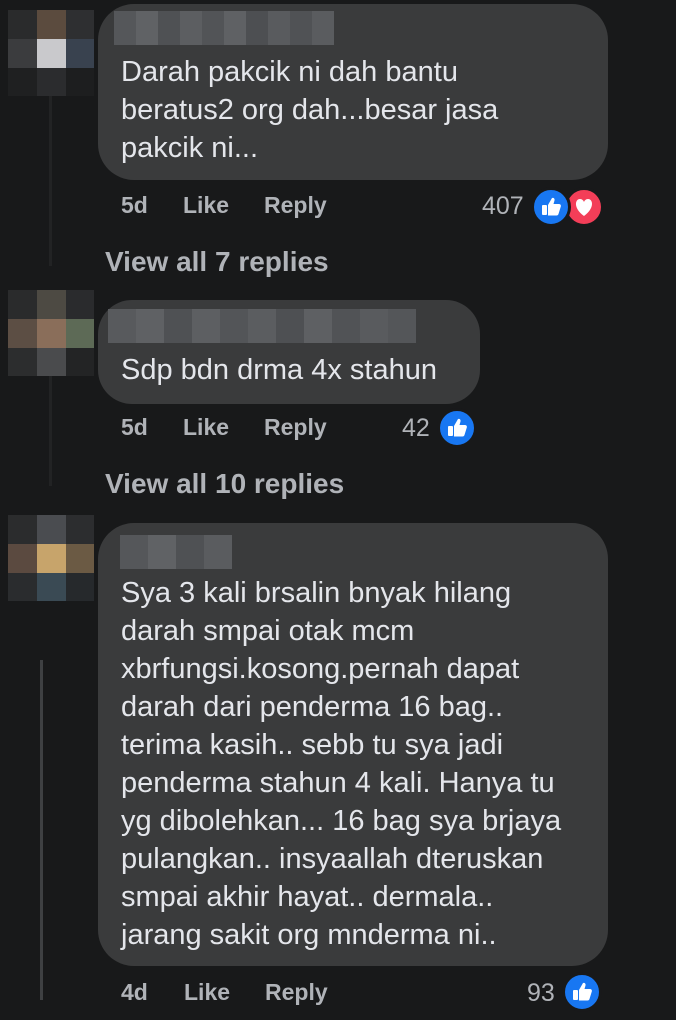 This screenshot has width=676, height=1020. What do you see at coordinates (224, 484) in the screenshot?
I see `view-replies-link: View all 10 replies` at bounding box center [224, 484].